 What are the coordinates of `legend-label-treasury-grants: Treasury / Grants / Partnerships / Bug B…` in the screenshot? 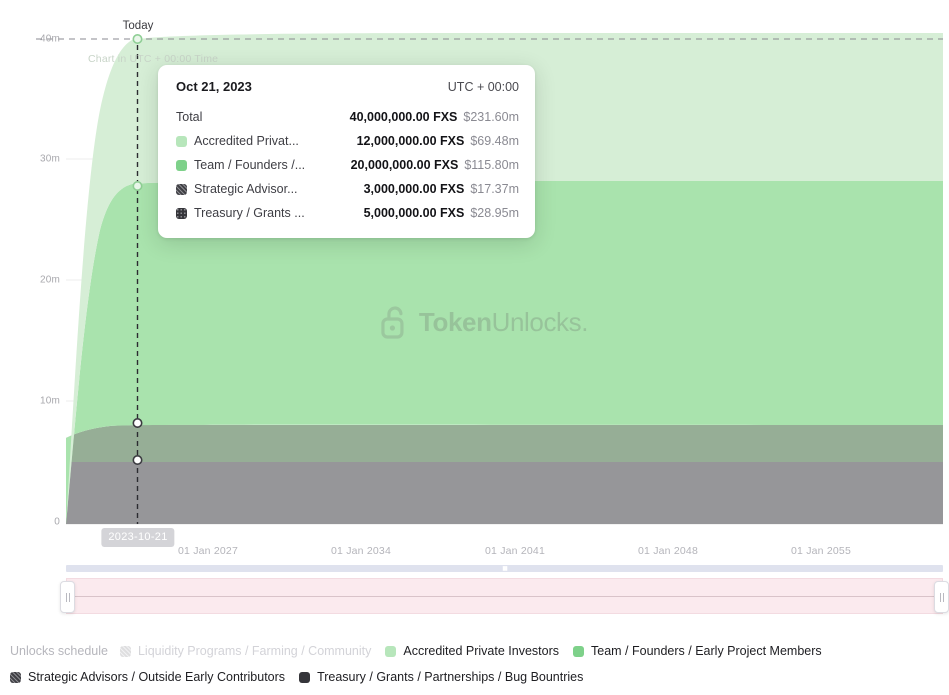 It's located at (450, 677).